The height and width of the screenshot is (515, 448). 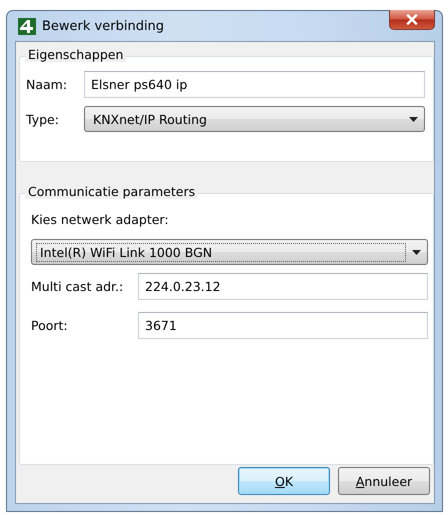 I want to click on field-label: Multi cast adr.:, so click(x=77, y=286).